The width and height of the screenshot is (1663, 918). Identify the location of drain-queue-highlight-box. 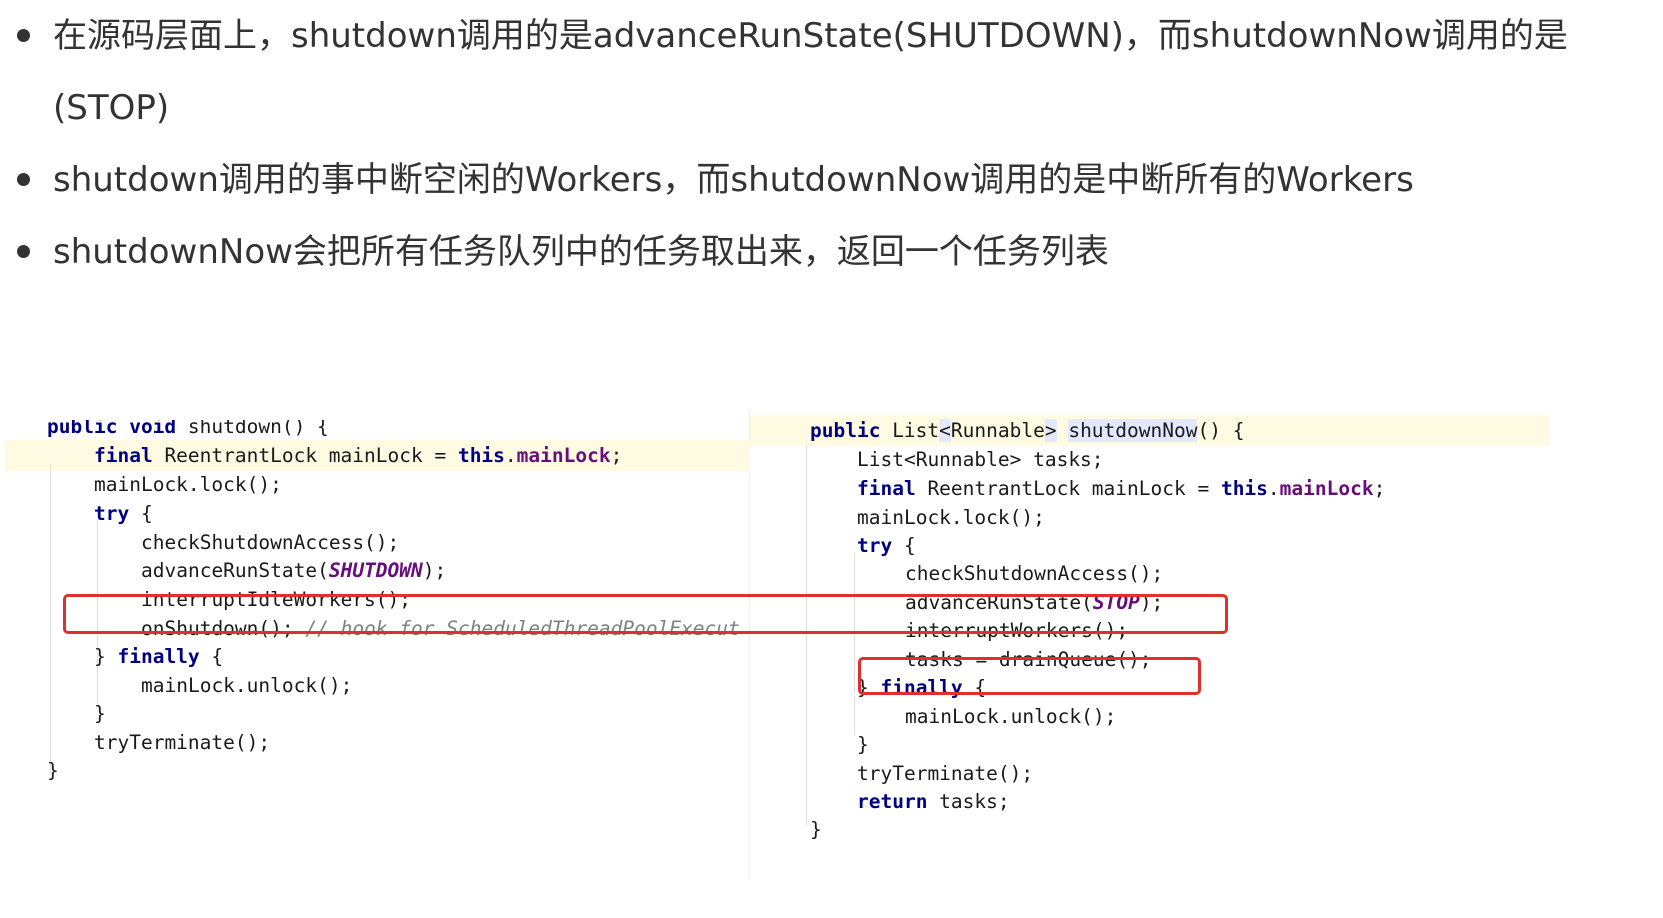
(1029, 676).